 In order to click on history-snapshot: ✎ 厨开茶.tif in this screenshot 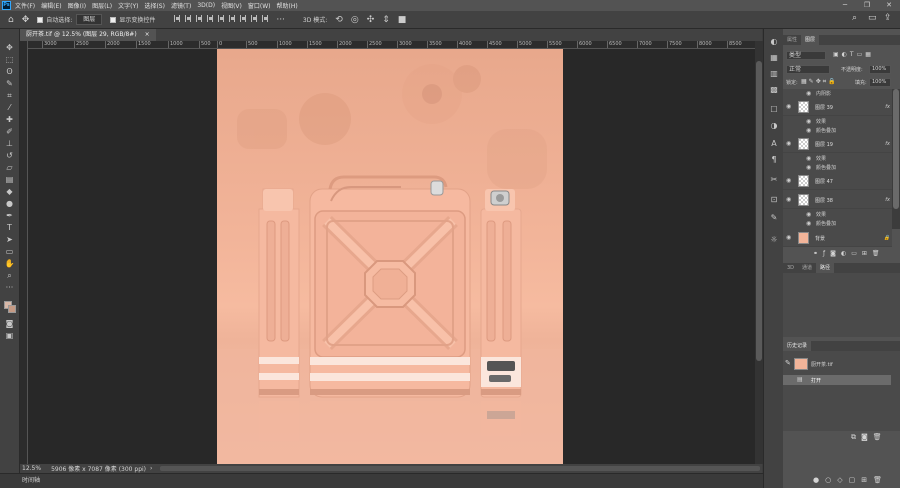, I will do `click(841, 364)`.